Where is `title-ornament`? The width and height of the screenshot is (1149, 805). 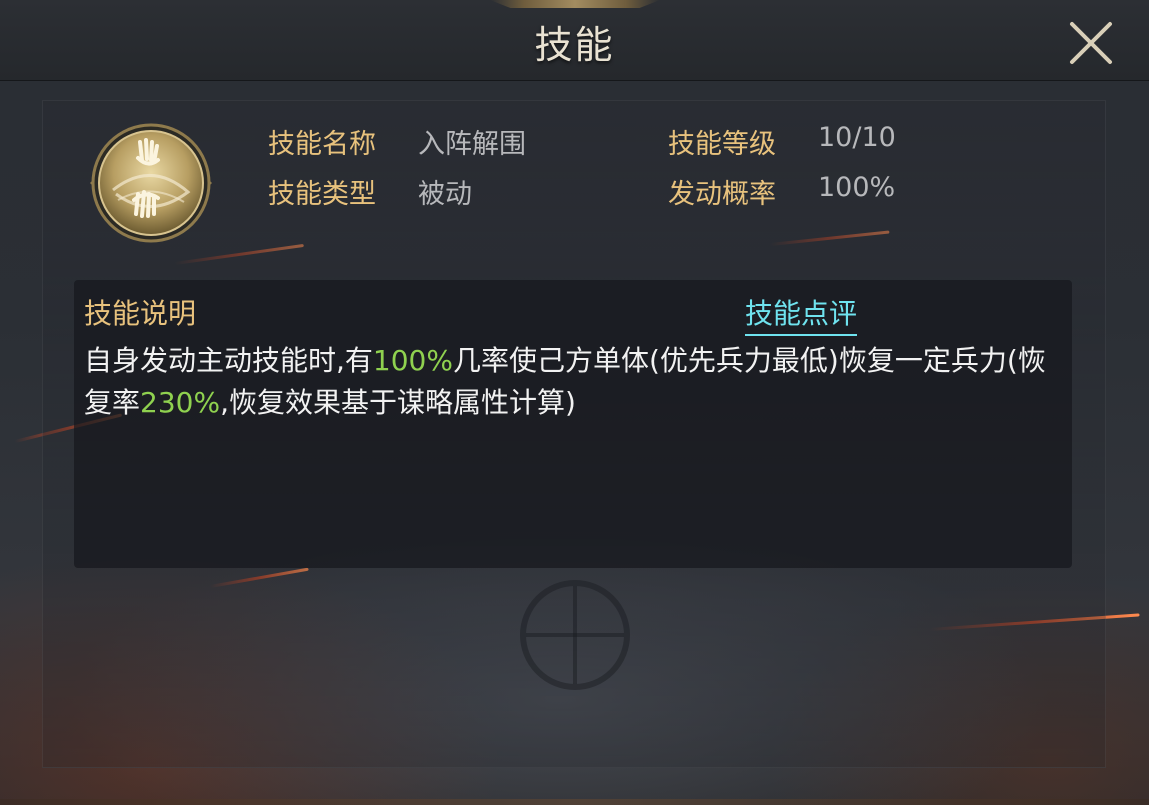 title-ornament is located at coordinates (575, 4).